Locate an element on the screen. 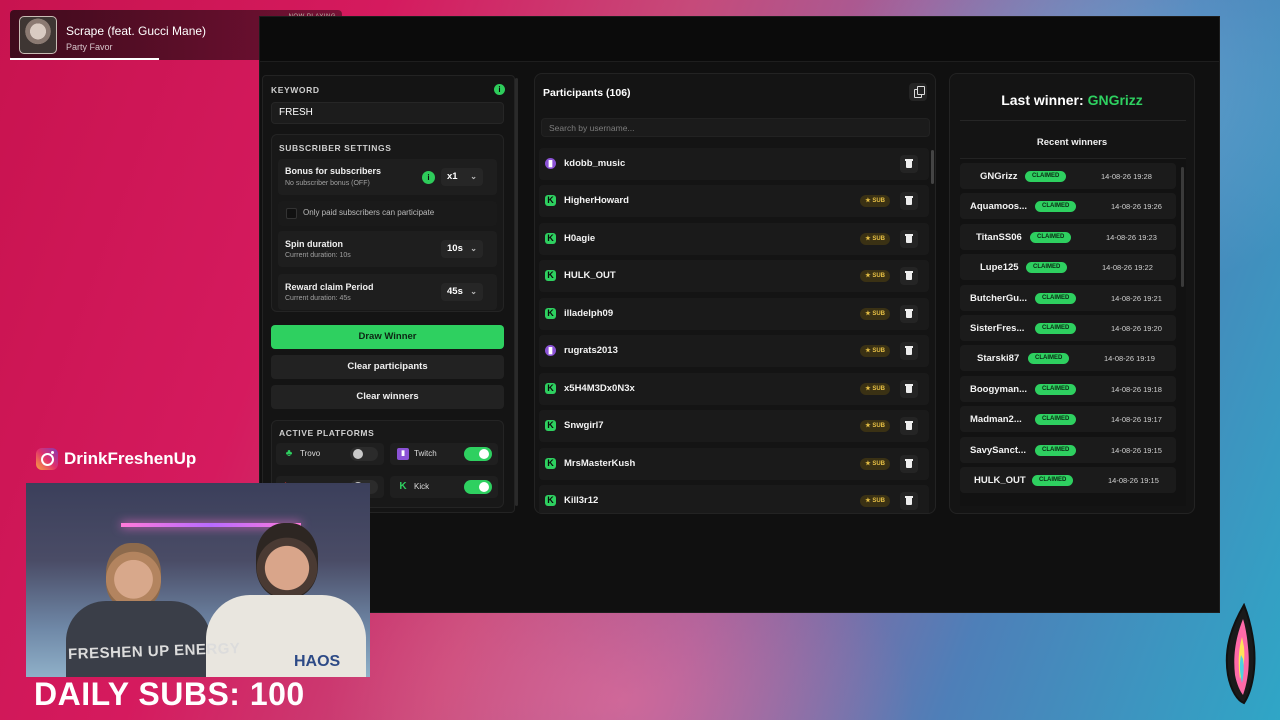 This screenshot has height=720, width=1280. winner-date: 14-08-26 19:23 is located at coordinates (1131, 237).